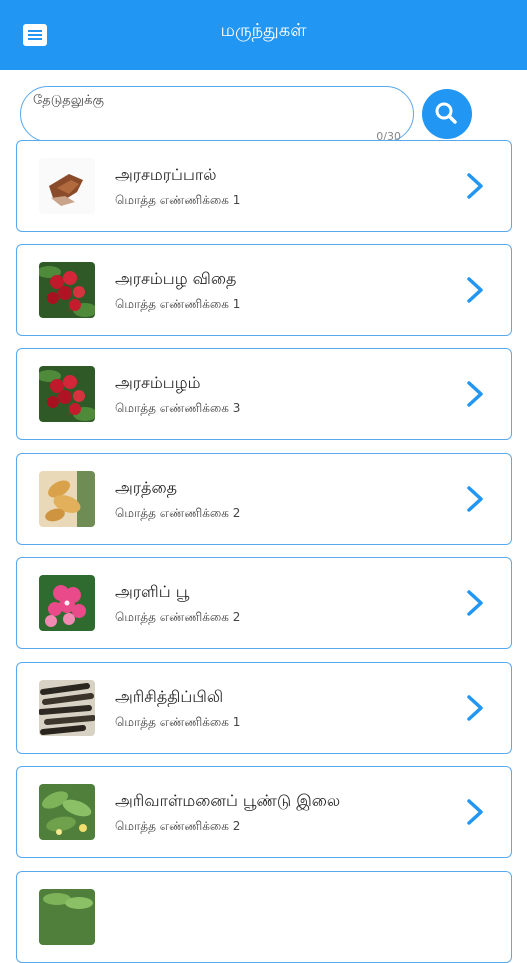 Image resolution: width=527 pixels, height=963 pixels. I want to click on ginger-root-image, so click(67, 499).